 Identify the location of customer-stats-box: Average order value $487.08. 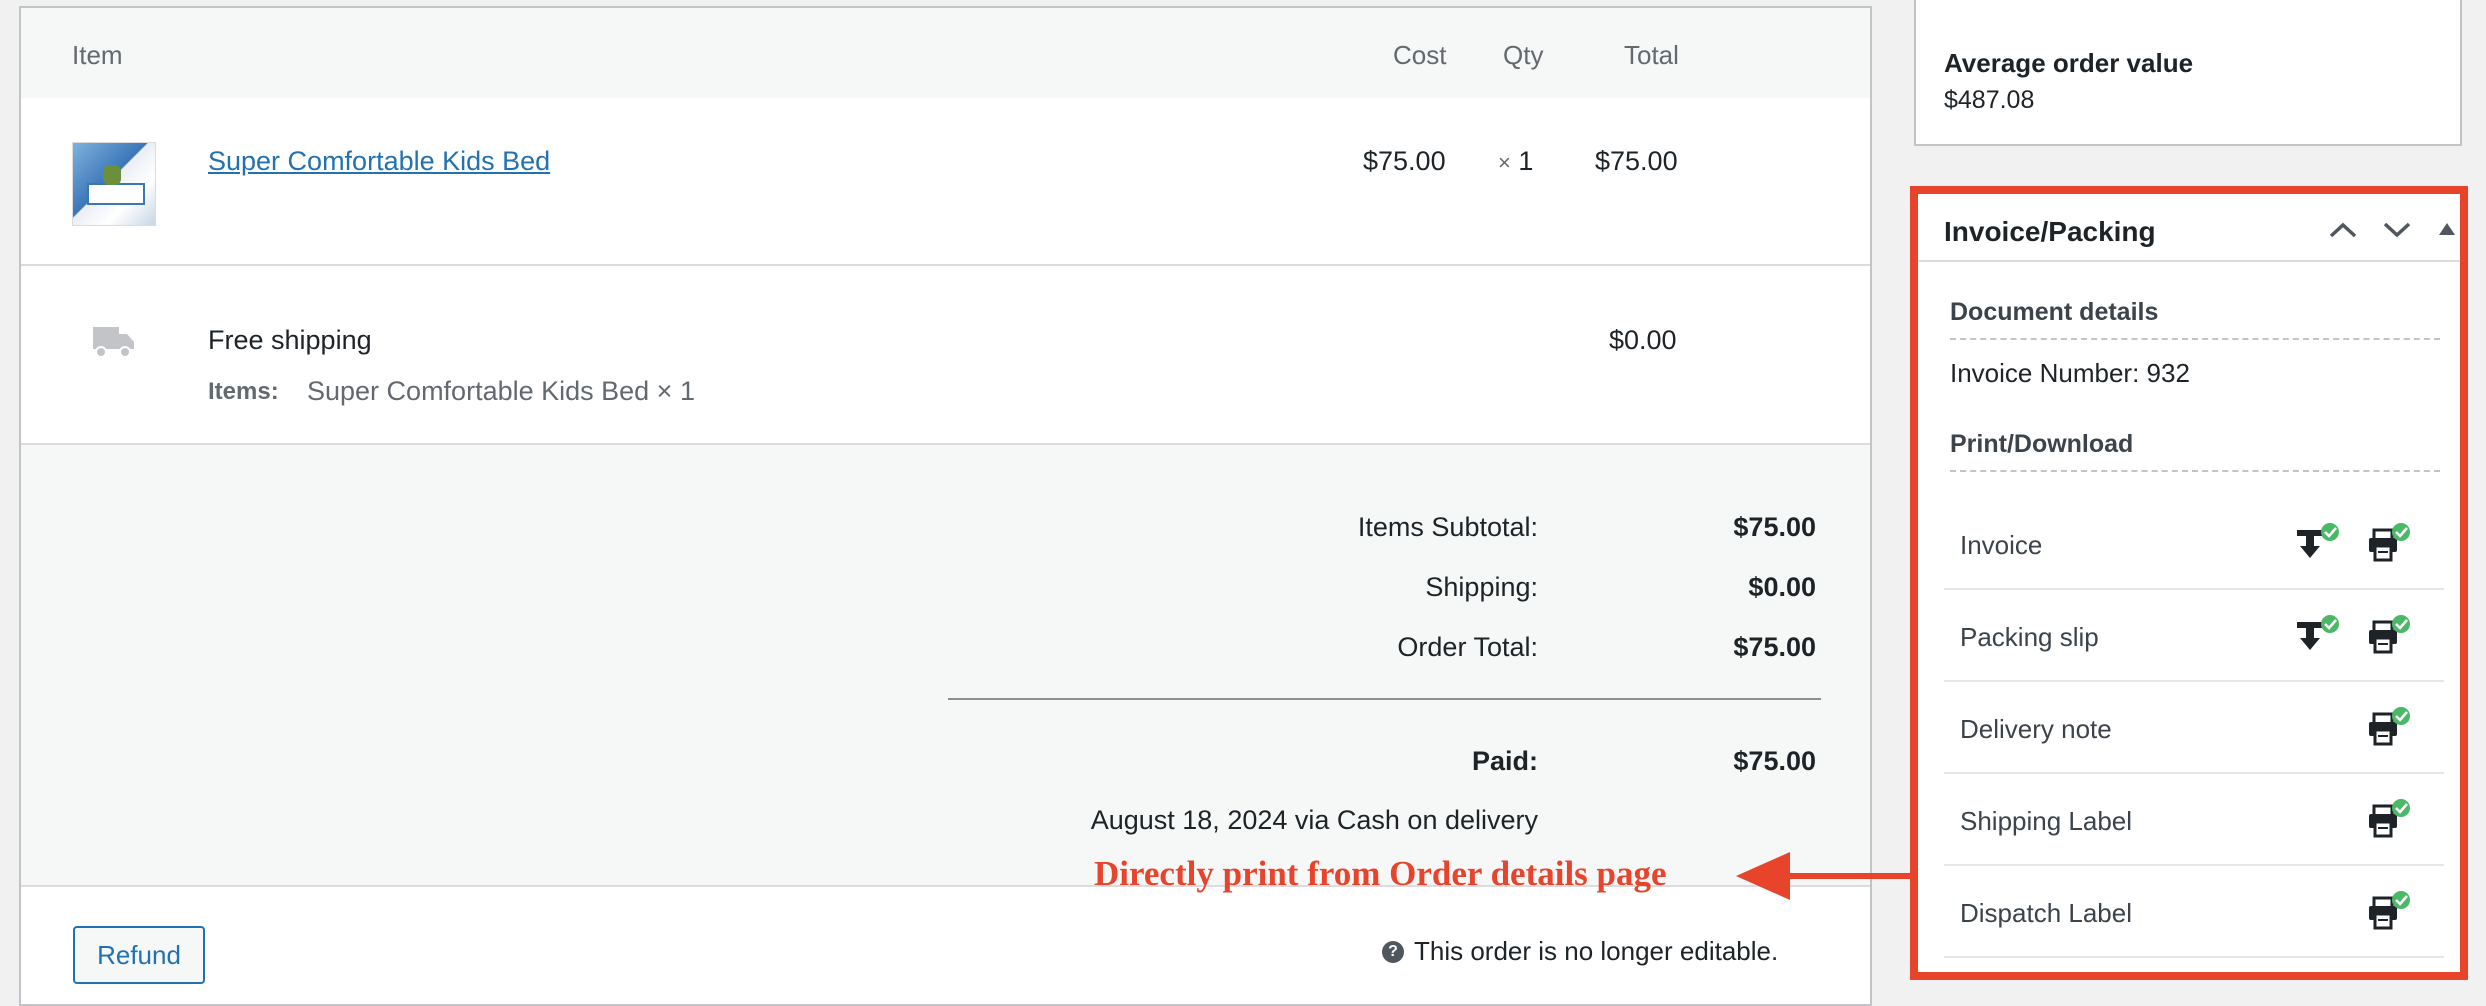
(2188, 73).